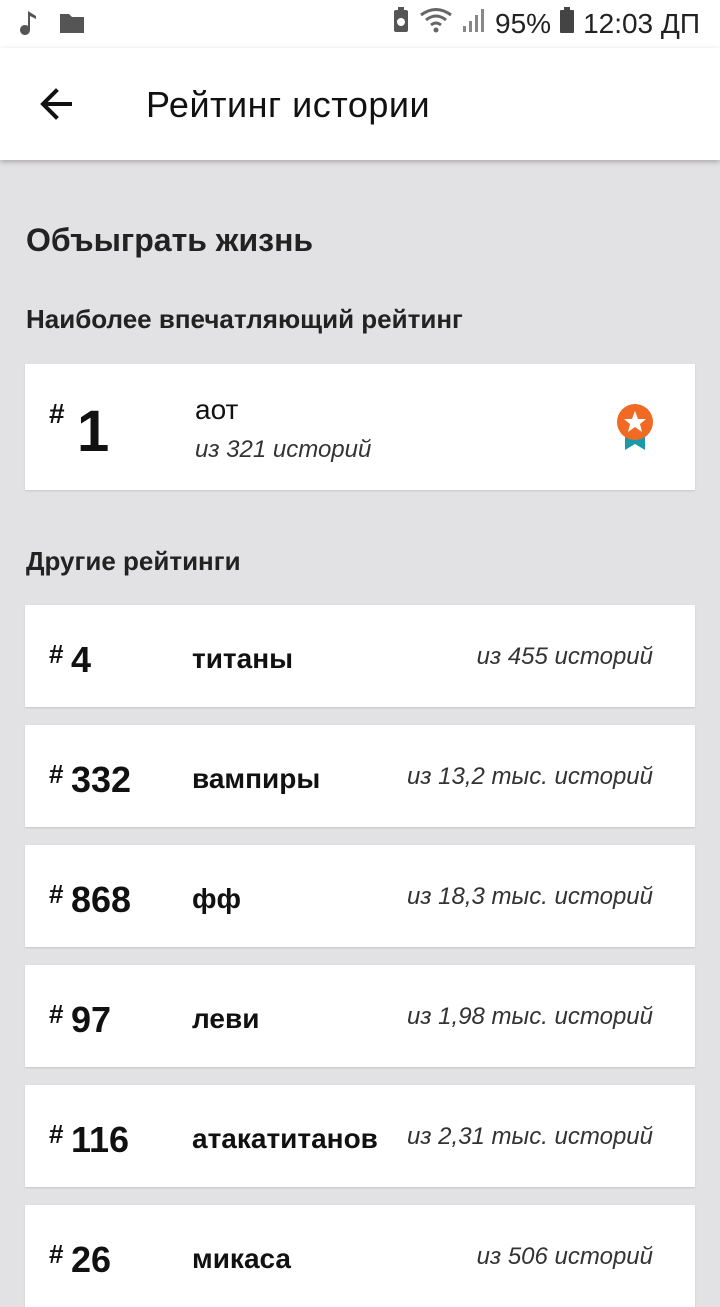 The height and width of the screenshot is (1307, 720). I want to click on rank-tag: леви, so click(226, 1018).